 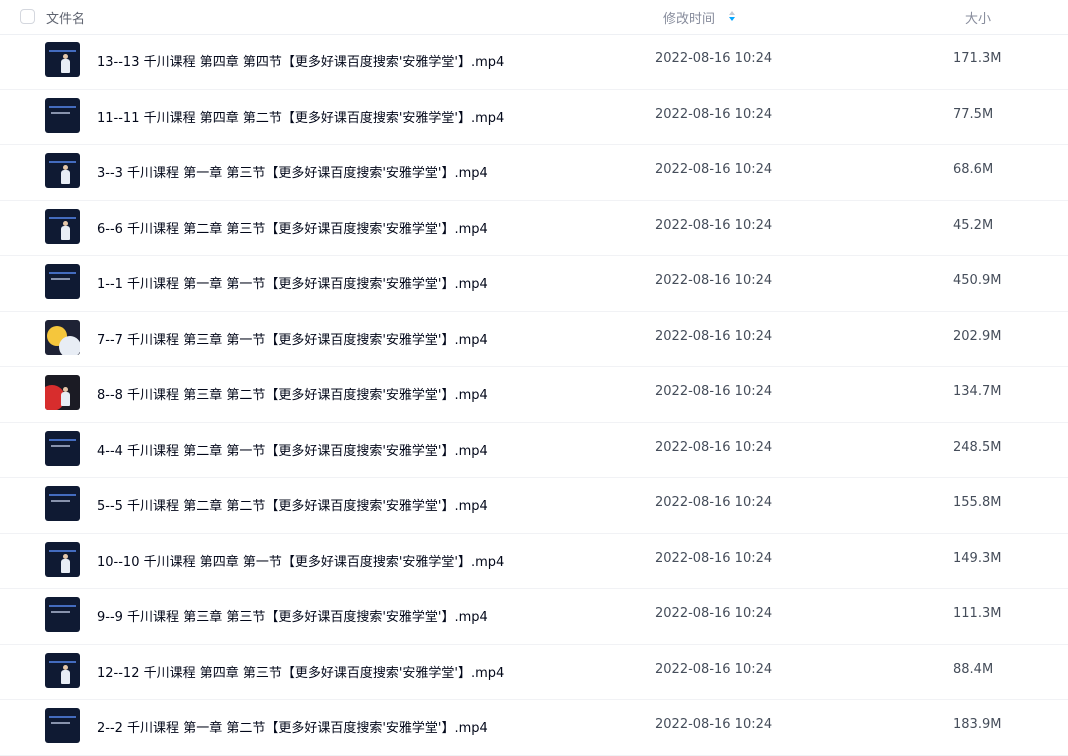 What do you see at coordinates (977, 336) in the screenshot?
I see `file-size: 202.9M` at bounding box center [977, 336].